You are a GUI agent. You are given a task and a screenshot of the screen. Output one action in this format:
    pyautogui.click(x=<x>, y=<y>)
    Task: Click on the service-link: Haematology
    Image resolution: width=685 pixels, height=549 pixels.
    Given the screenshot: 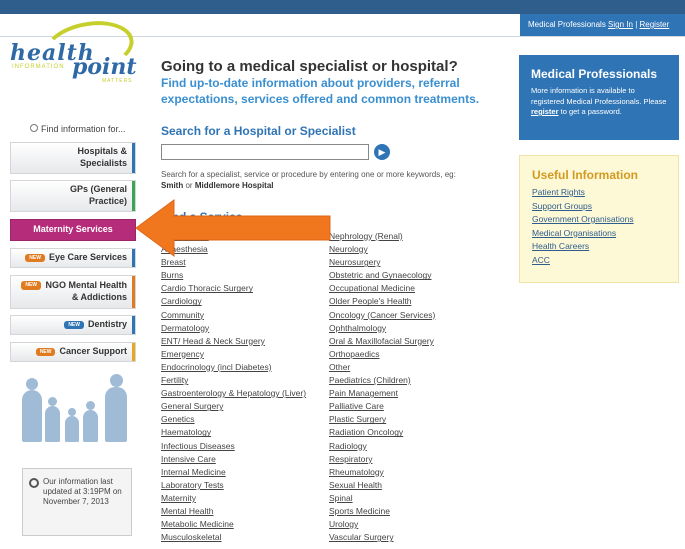 What is the action you would take?
    pyautogui.click(x=233, y=432)
    